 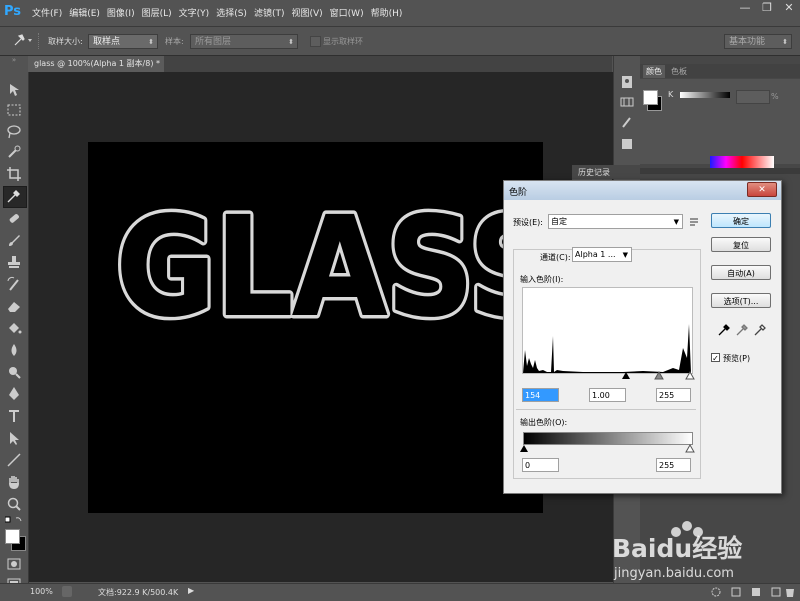 I want to click on group-divider, so click(x=606, y=409).